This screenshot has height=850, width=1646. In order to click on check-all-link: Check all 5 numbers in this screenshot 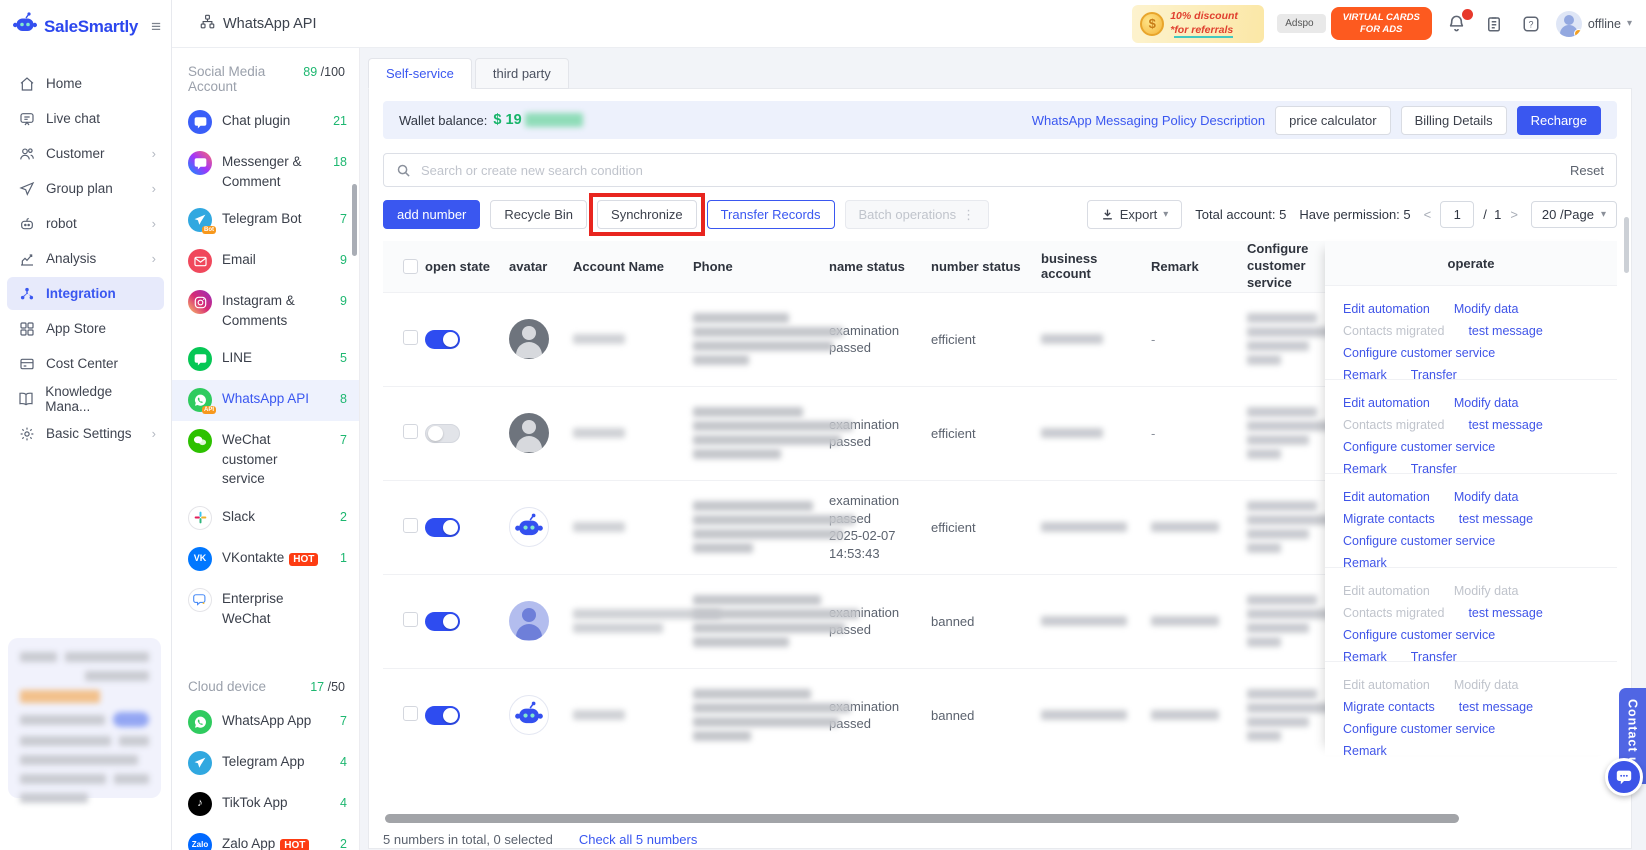, I will do `click(638, 839)`.